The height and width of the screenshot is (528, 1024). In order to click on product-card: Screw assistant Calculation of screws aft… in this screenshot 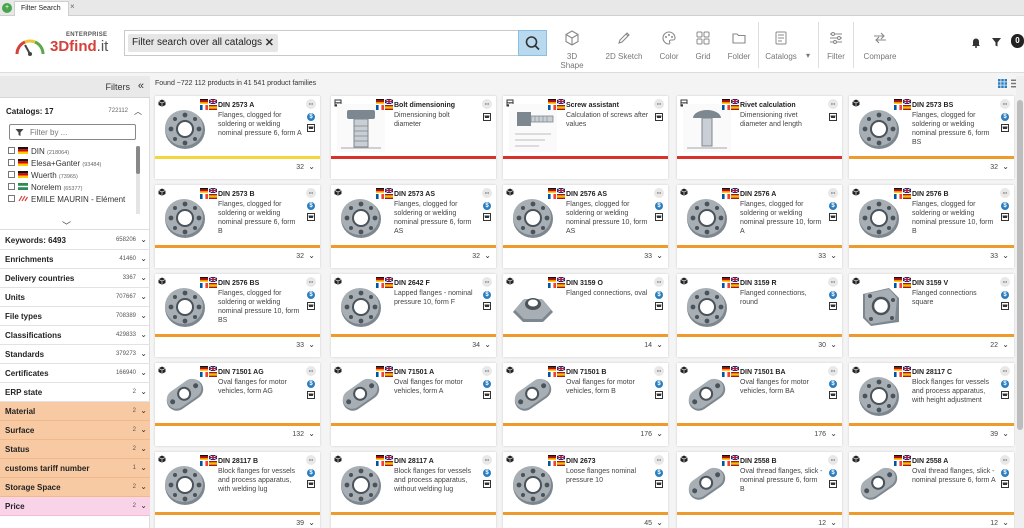, I will do `click(585, 137)`.